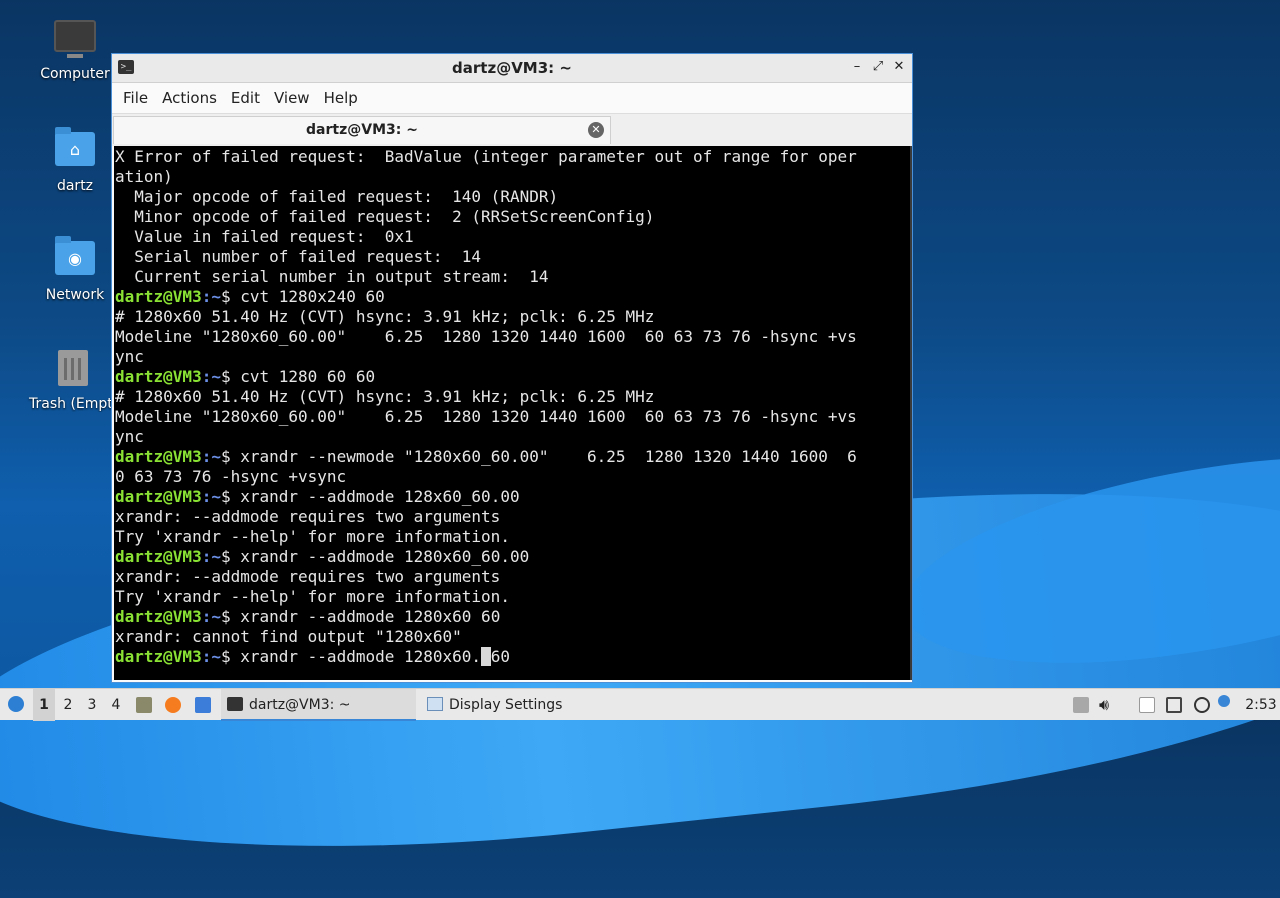 The image size is (1280, 898). Describe the element at coordinates (512, 297) in the screenshot. I see `terminal-command-line: dartz@VM3:~$ cvt 1280x240 60` at that location.